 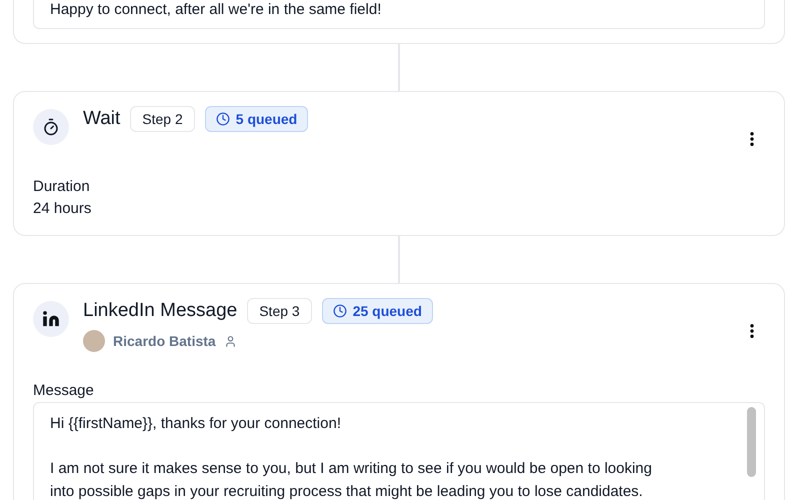 What do you see at coordinates (387, 311) in the screenshot?
I see `queued-count: 25 queued` at bounding box center [387, 311].